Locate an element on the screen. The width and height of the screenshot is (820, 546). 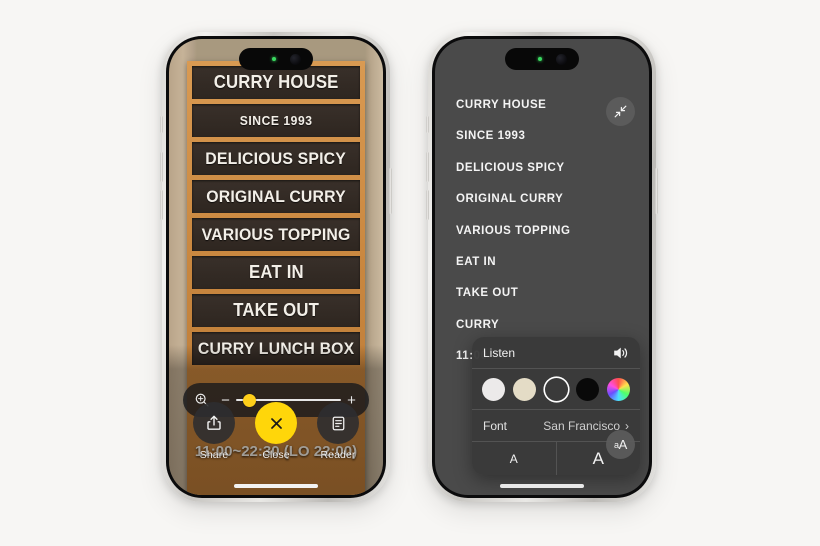
theme-swatch-row is located at coordinates (556, 389).